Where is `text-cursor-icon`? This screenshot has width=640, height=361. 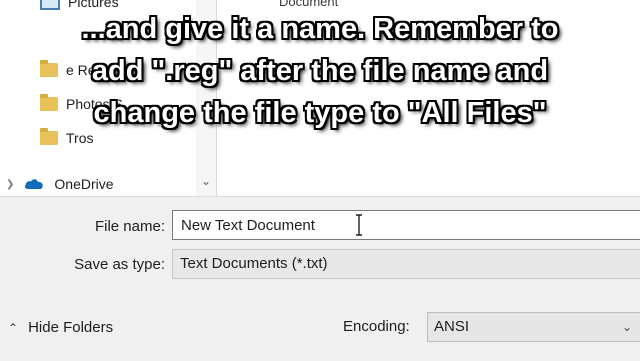 text-cursor-icon is located at coordinates (359, 225).